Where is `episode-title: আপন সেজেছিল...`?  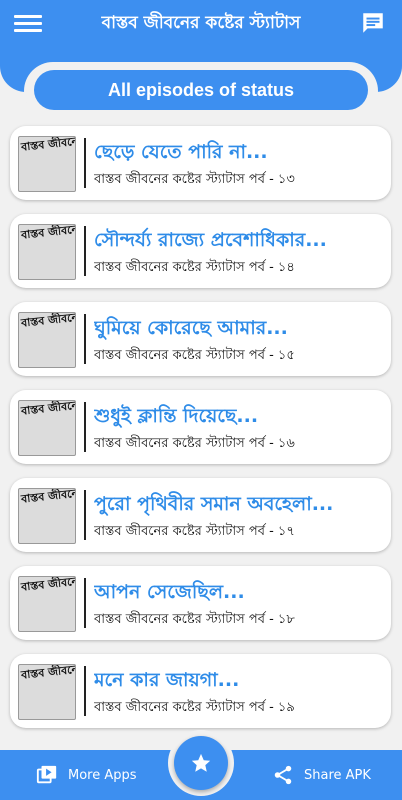
episode-title: আপন সেজেছিল... is located at coordinates (169, 592).